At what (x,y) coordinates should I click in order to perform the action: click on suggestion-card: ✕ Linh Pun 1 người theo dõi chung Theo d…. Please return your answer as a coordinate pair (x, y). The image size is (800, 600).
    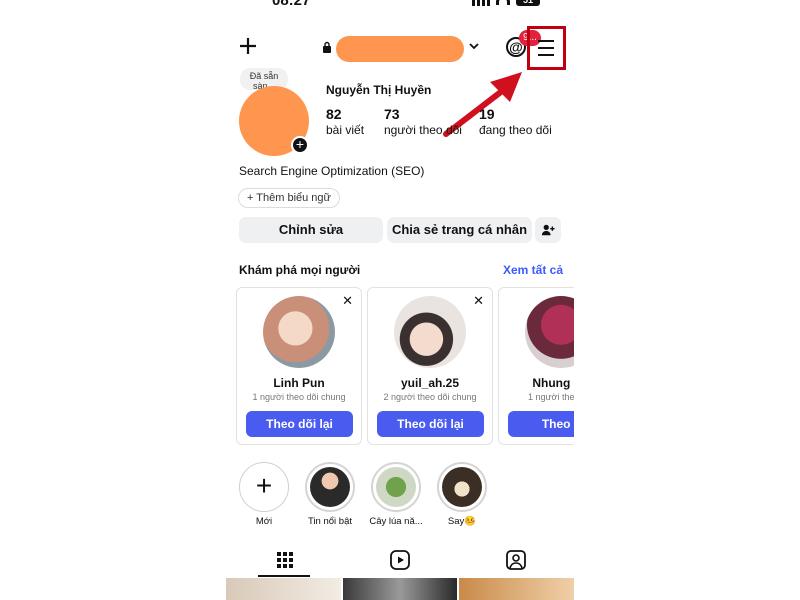
    Looking at the image, I should click on (299, 366).